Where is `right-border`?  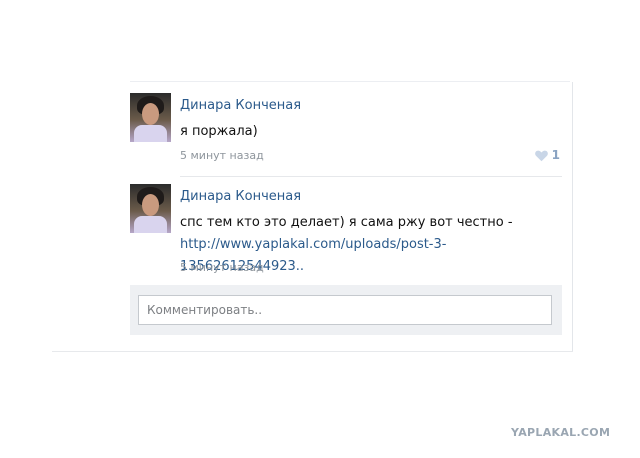
right-border is located at coordinates (572, 217).